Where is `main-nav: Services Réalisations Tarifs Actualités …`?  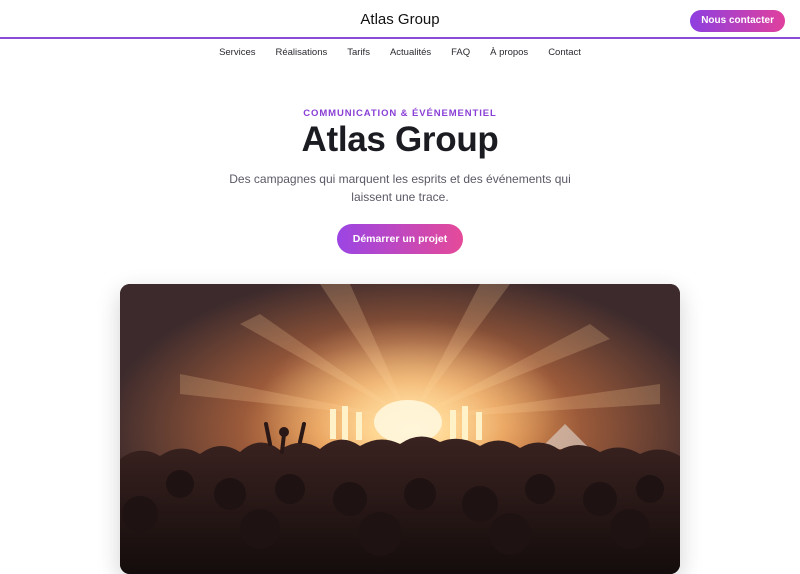 main-nav: Services Réalisations Tarifs Actualités … is located at coordinates (400, 52).